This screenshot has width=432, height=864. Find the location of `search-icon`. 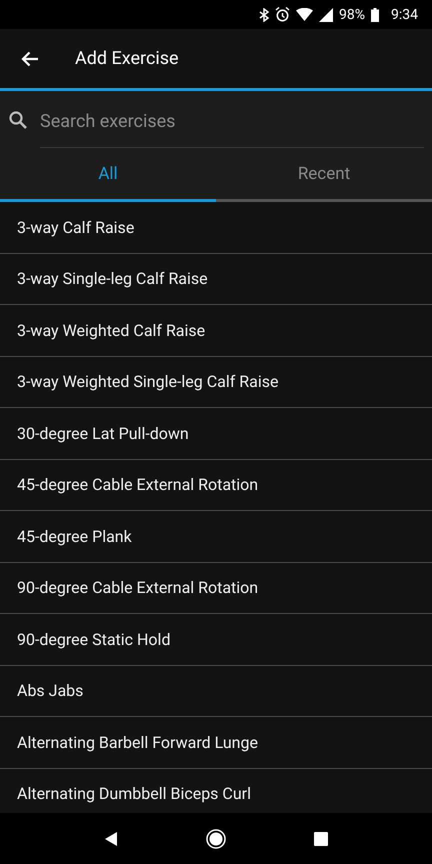

search-icon is located at coordinates (18, 120).